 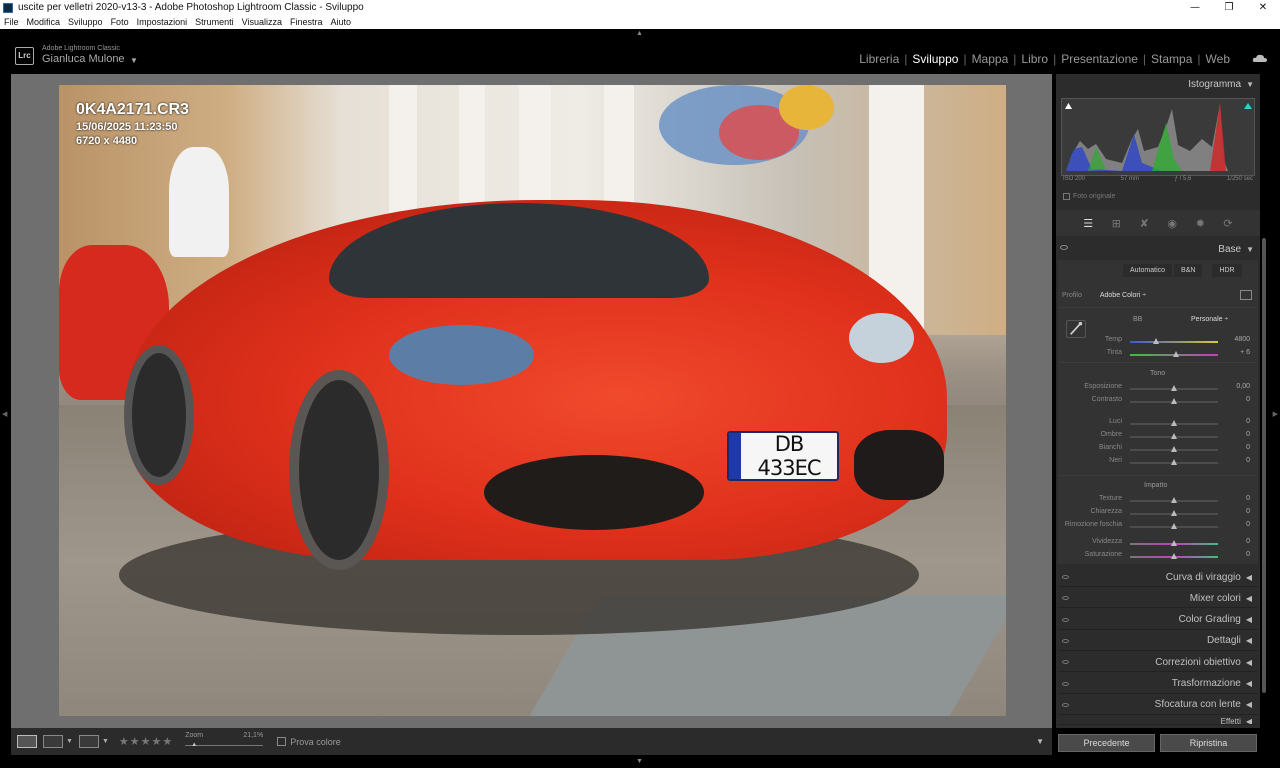 What do you see at coordinates (1158, 137) in the screenshot?
I see `histogram` at bounding box center [1158, 137].